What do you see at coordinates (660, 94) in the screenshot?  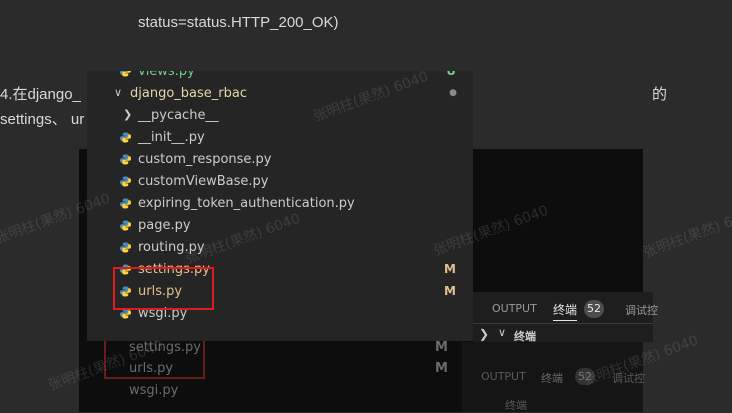 I see `paragraph-line-1-end: 的` at bounding box center [660, 94].